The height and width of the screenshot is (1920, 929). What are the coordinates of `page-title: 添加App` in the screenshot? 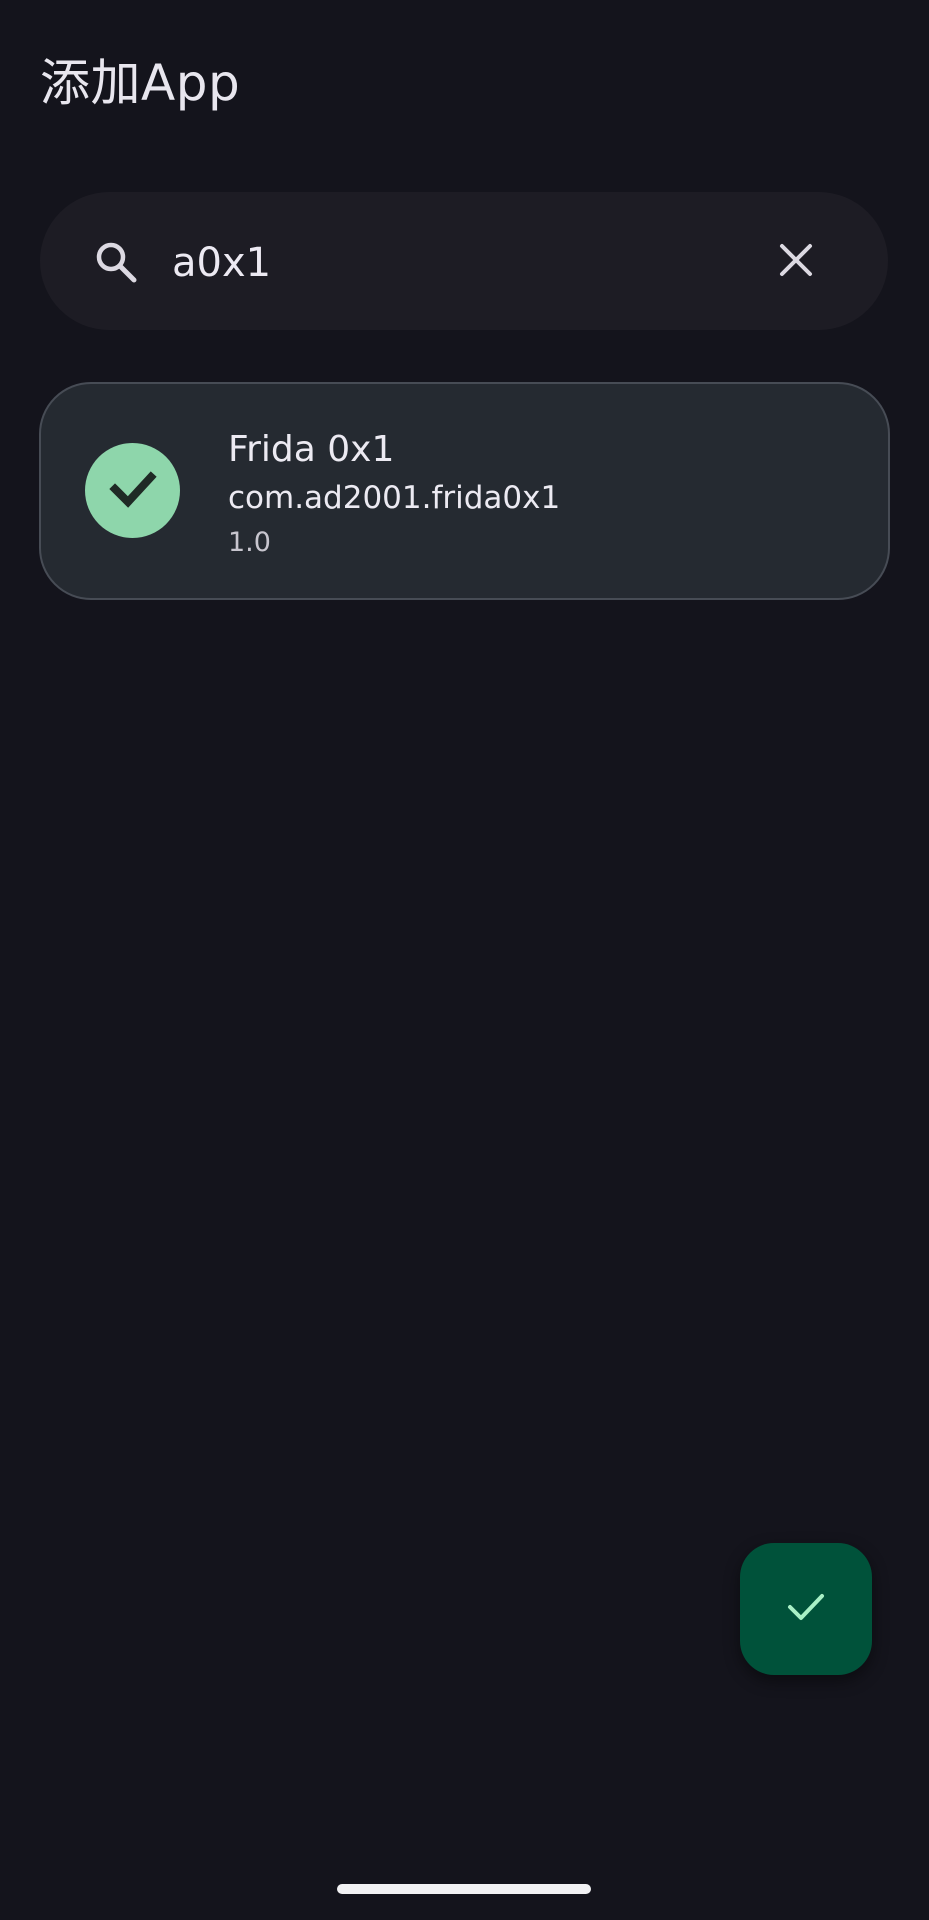 It's located at (140, 83).